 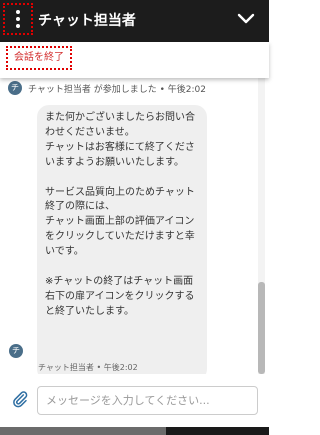 I want to click on joined-notice: チャット担当者 が参加しました • 午後2:02, so click(x=117, y=90).